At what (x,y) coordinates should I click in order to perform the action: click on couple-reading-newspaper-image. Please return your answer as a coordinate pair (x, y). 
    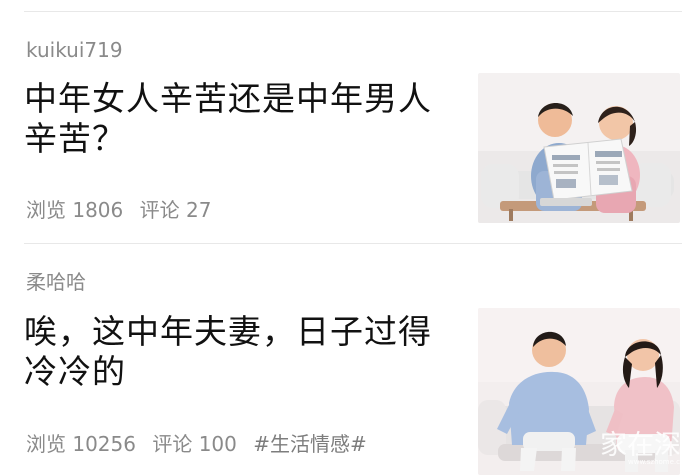
    Looking at the image, I should click on (579, 148).